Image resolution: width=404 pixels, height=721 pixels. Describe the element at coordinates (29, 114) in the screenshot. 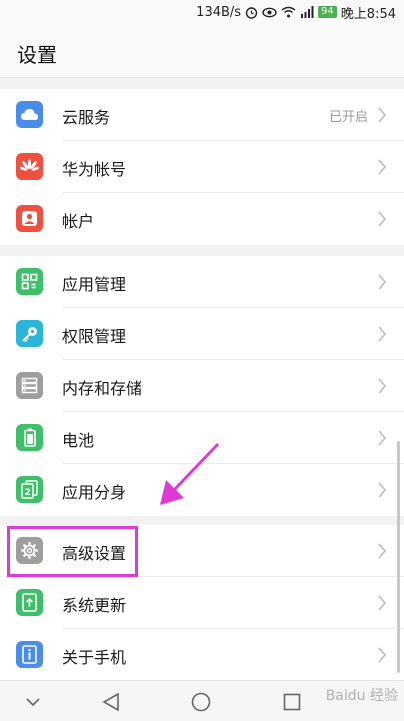

I see `cloud-icon` at that location.